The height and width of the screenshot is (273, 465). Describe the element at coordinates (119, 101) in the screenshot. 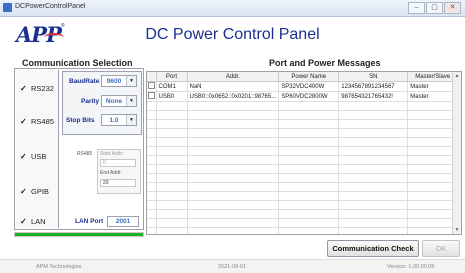

I see `parity-select: None ▼` at that location.